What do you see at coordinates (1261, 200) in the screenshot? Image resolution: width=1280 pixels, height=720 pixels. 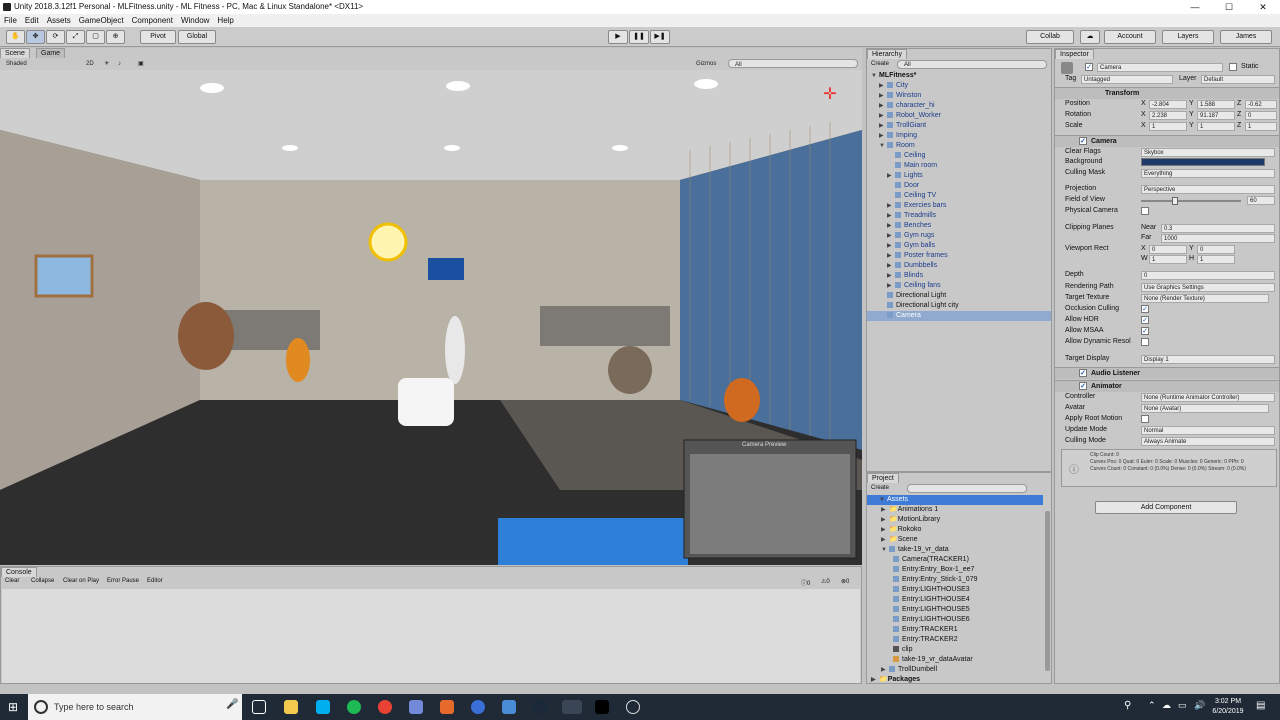 I see `fov-field: 60` at bounding box center [1261, 200].